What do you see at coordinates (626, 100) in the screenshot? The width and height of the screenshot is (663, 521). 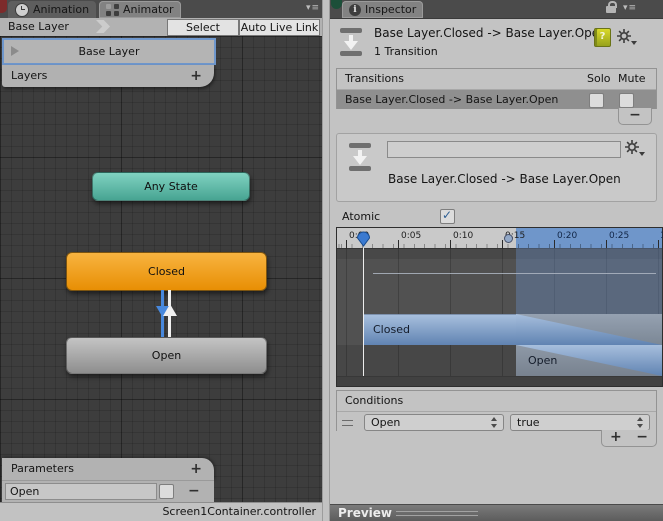 I see `mute-checkbox` at bounding box center [626, 100].